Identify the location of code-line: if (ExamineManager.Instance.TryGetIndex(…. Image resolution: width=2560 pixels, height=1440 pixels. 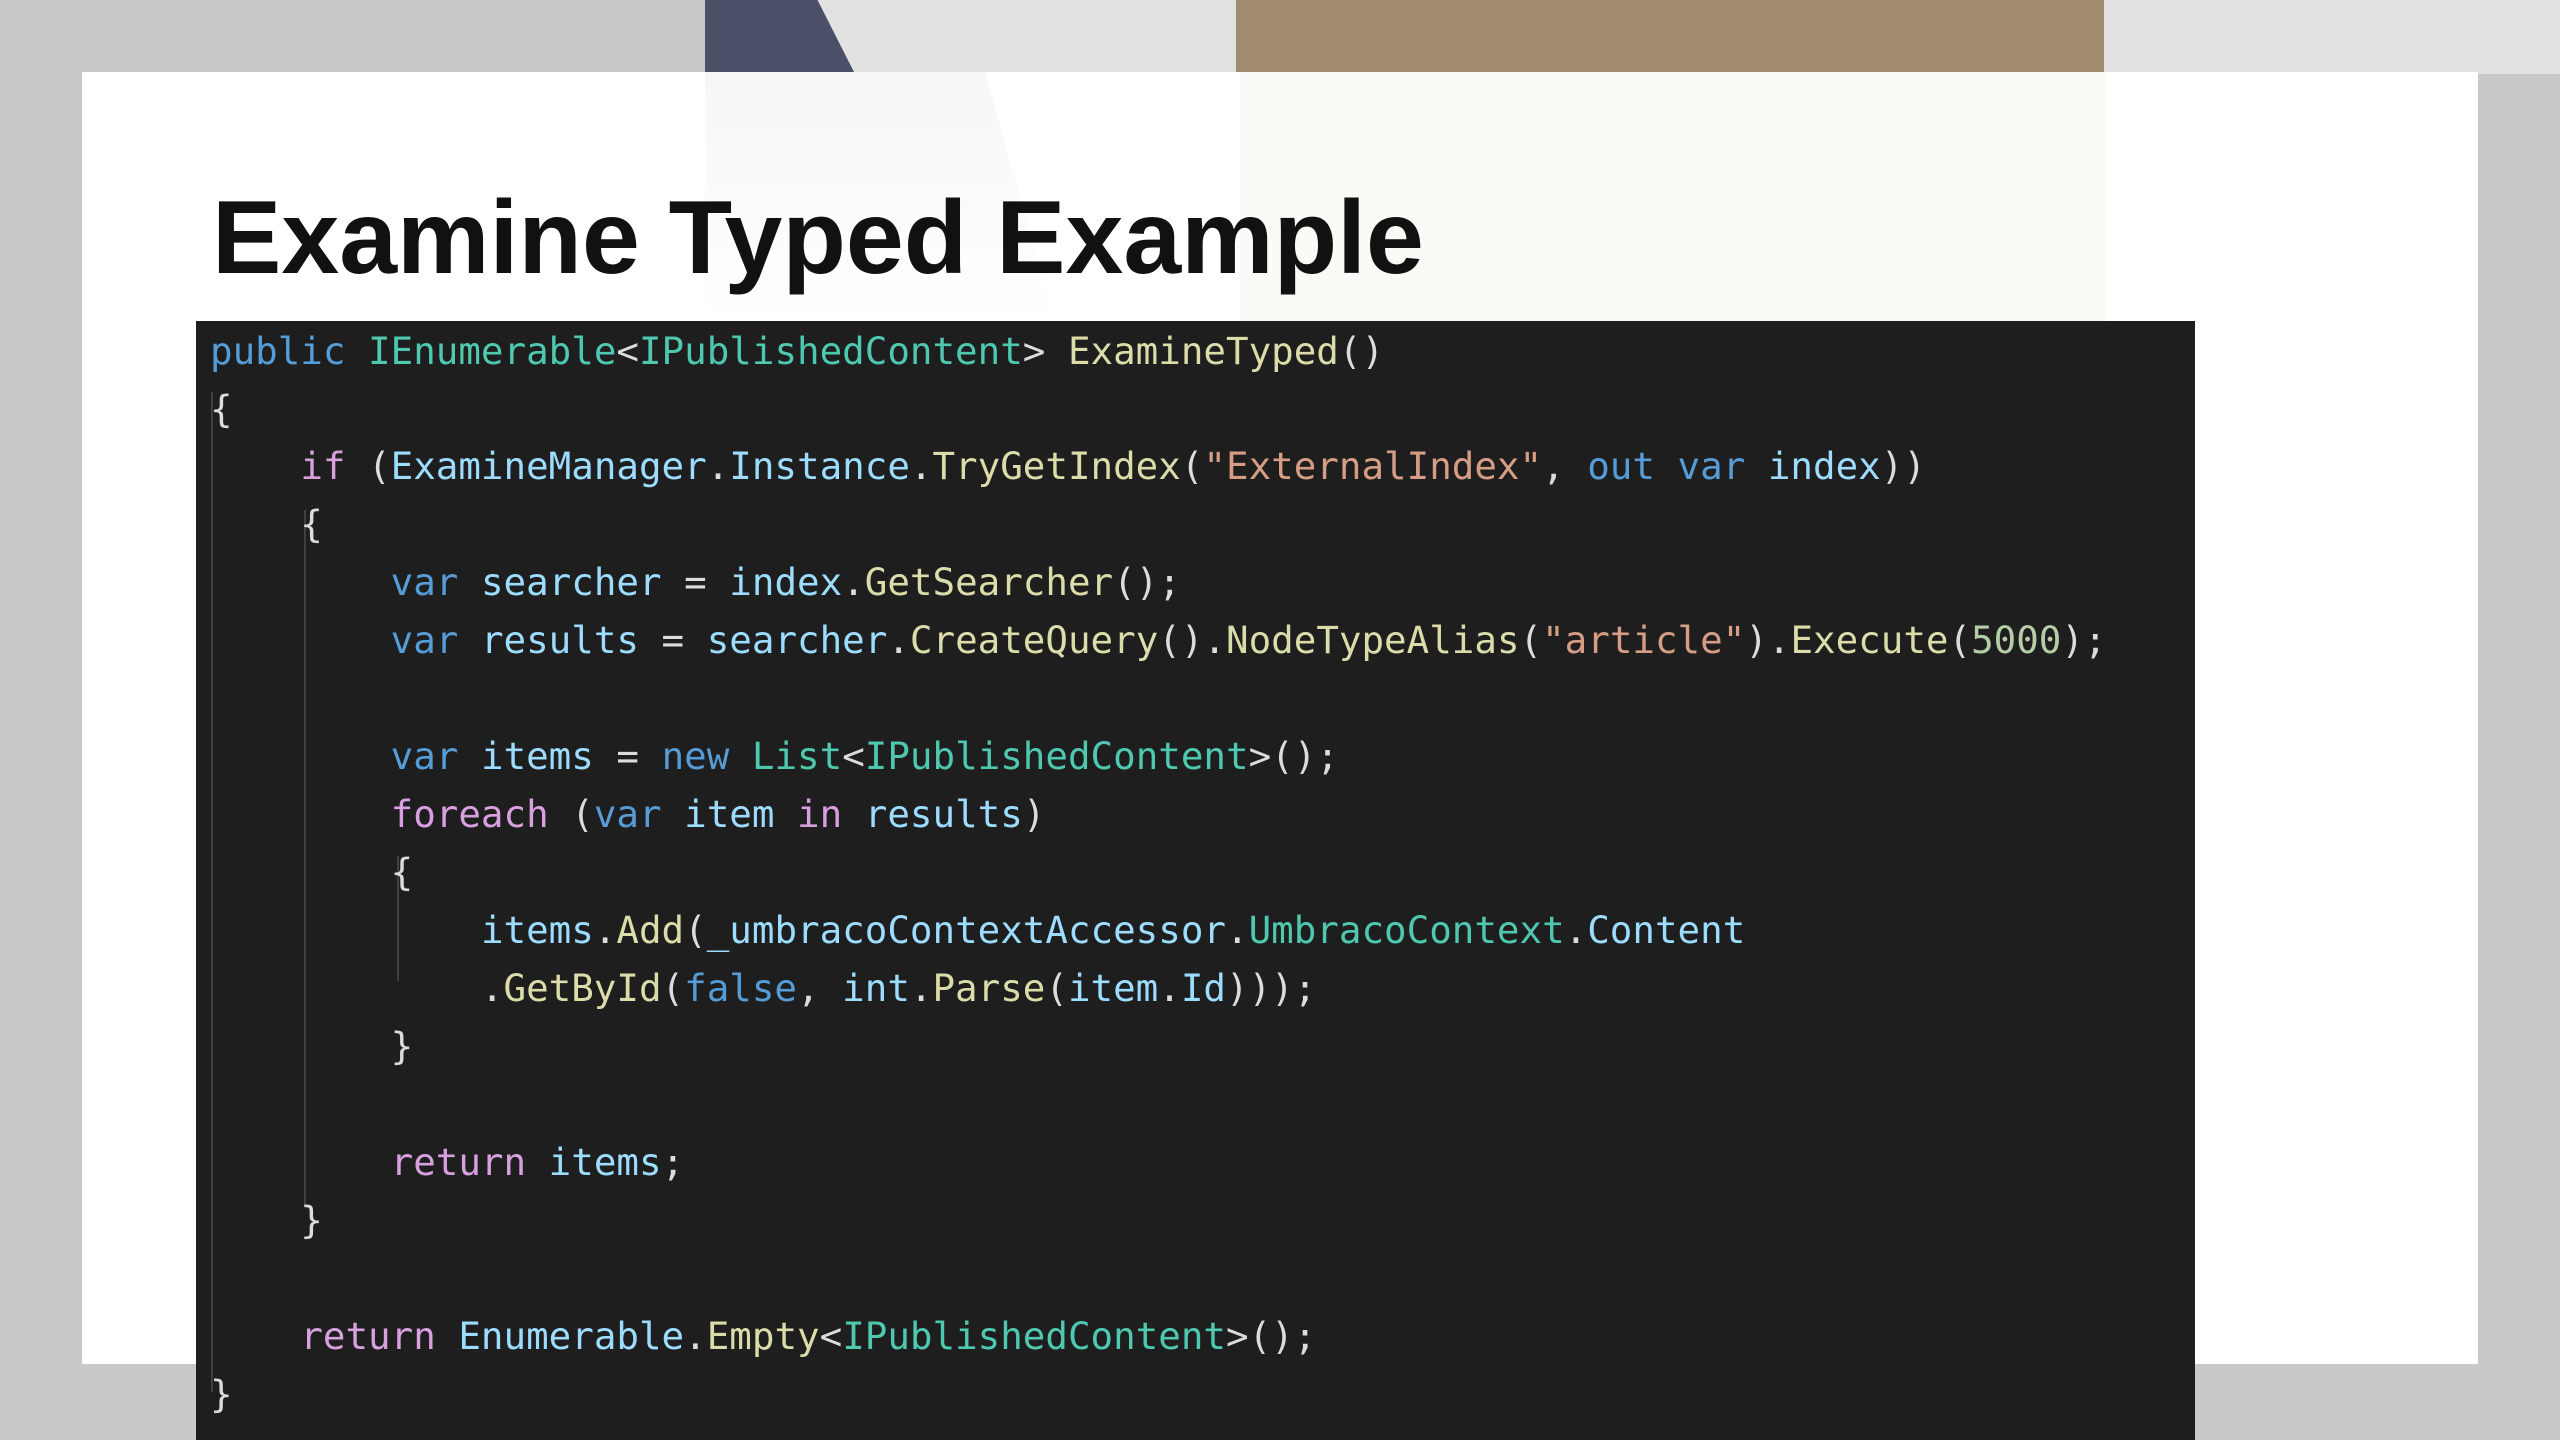
(1068, 466).